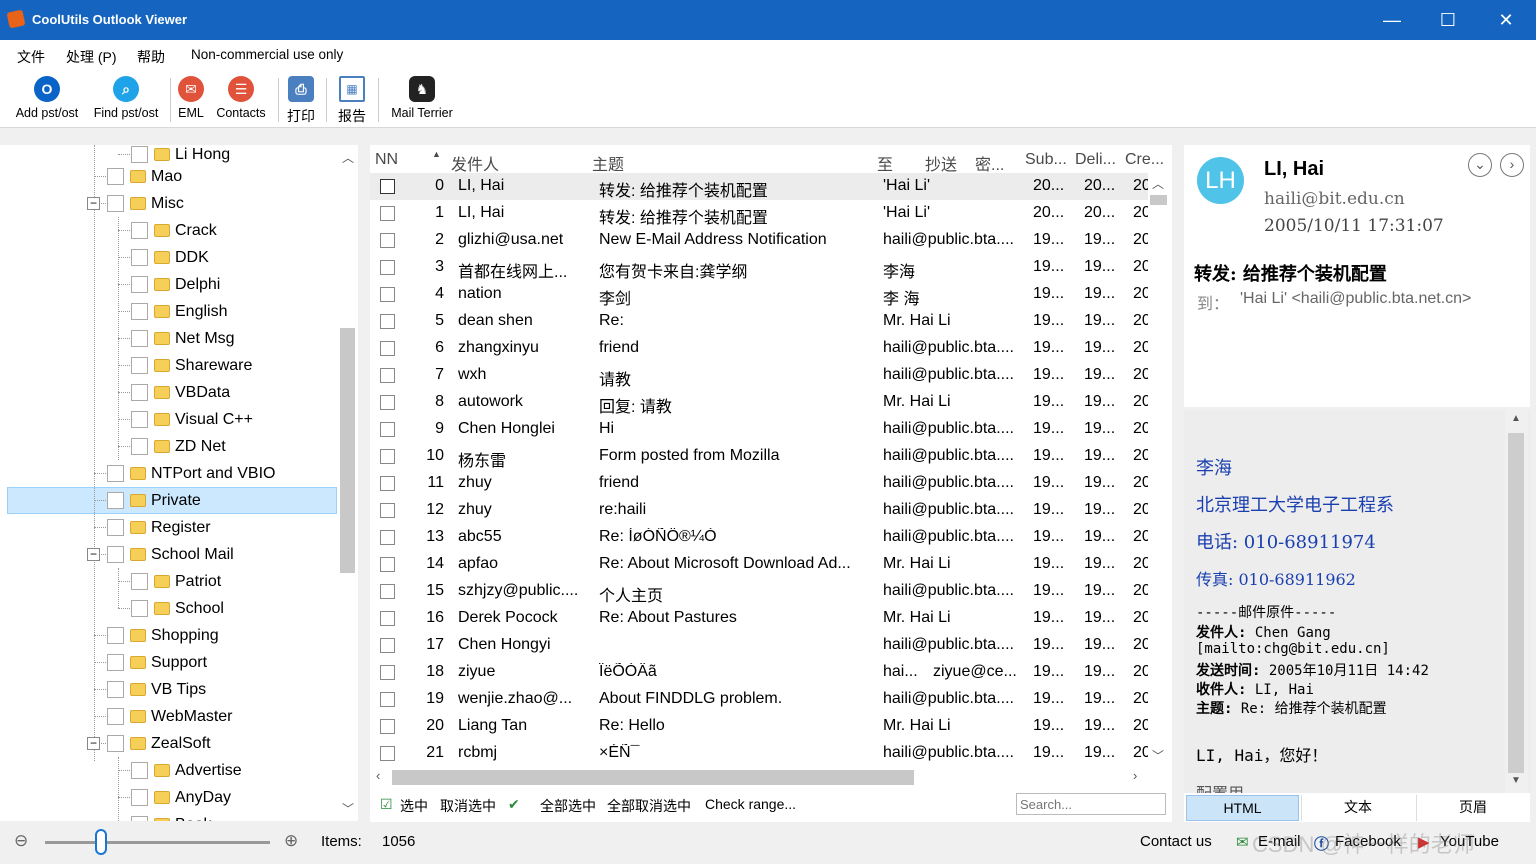 This screenshot has height=864, width=1536. I want to click on tree-item: AnyDay, so click(168, 797).